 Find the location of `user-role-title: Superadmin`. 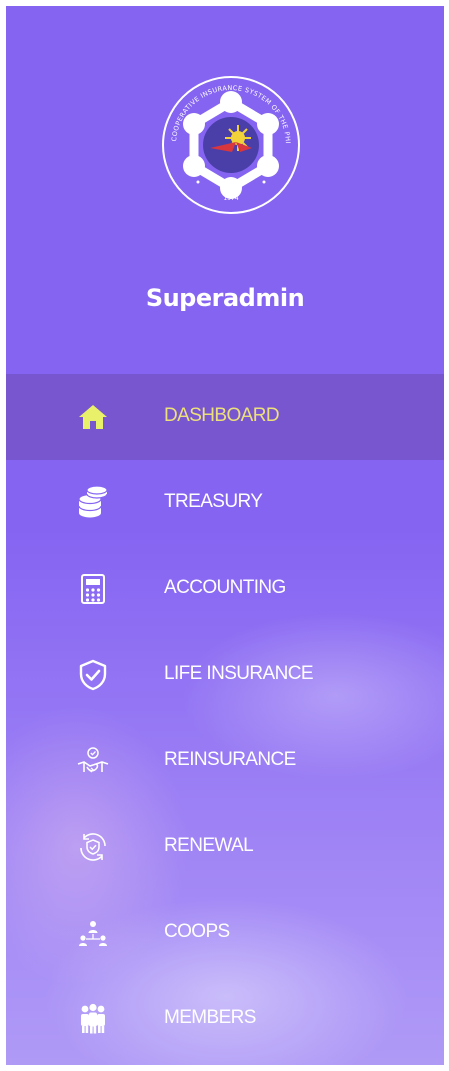

user-role-title: Superadmin is located at coordinates (225, 298).